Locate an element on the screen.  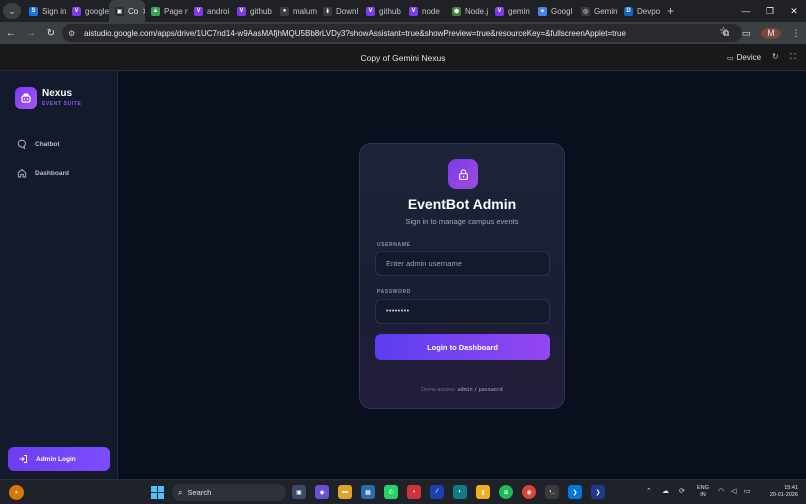
extensions-icon: ⧉ is located at coordinates (726, 33).